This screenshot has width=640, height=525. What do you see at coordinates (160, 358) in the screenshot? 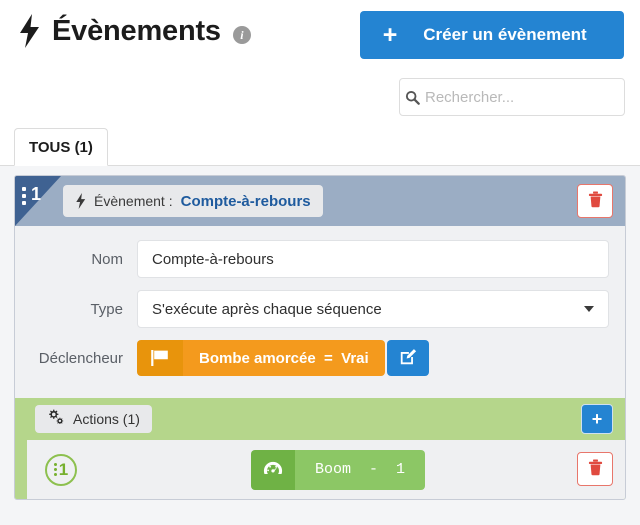
I see `flag-icon` at bounding box center [160, 358].